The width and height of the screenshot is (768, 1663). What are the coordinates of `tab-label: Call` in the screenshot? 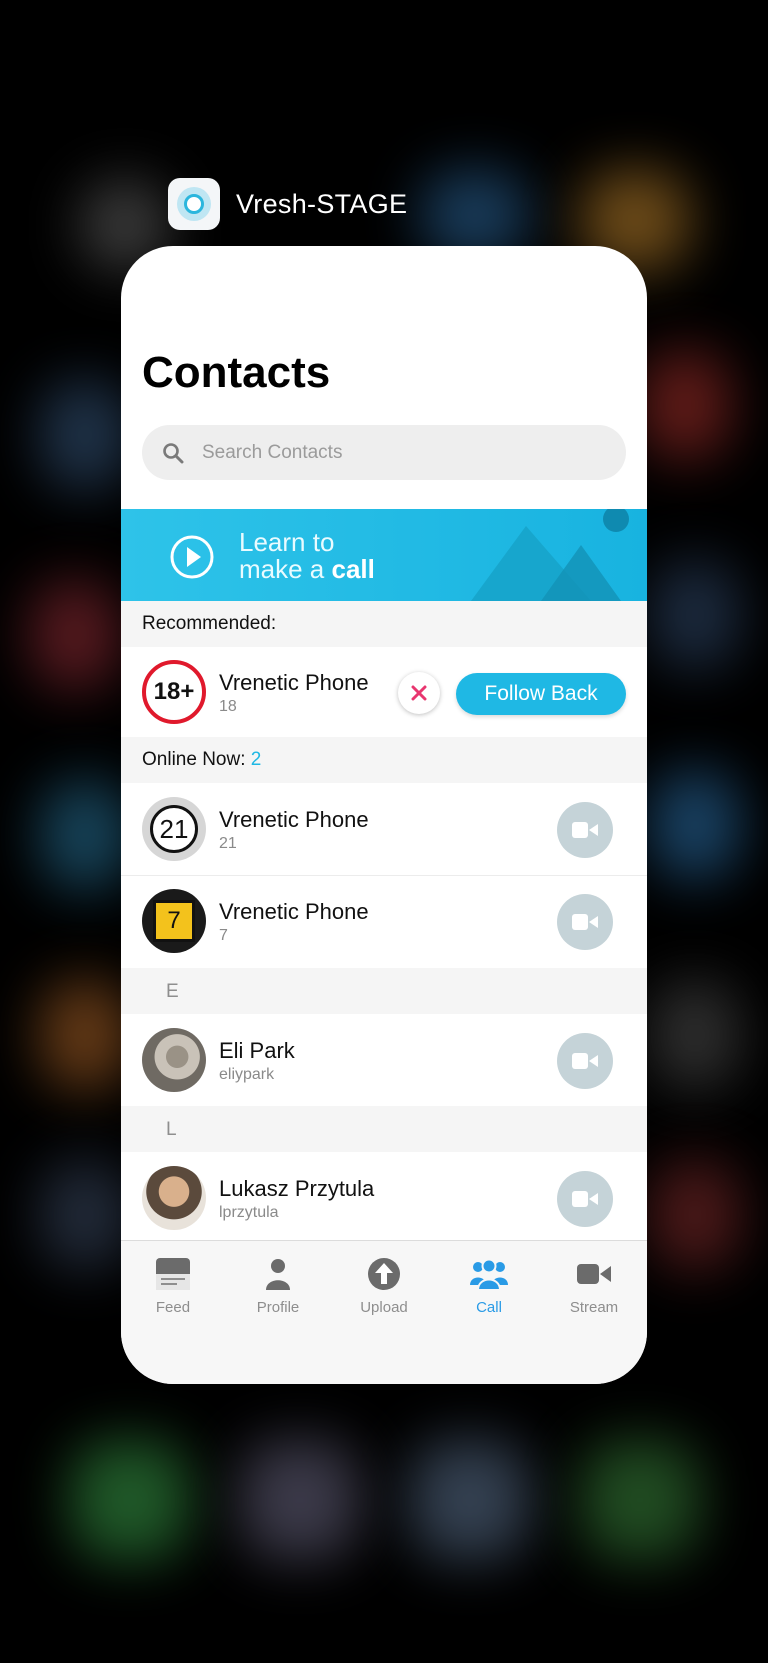 It's located at (489, 1307).